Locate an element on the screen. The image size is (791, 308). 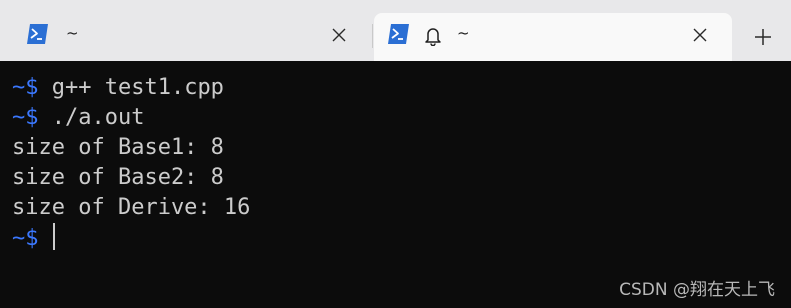
terminal-line: size of Derive: 16 is located at coordinates (131, 208).